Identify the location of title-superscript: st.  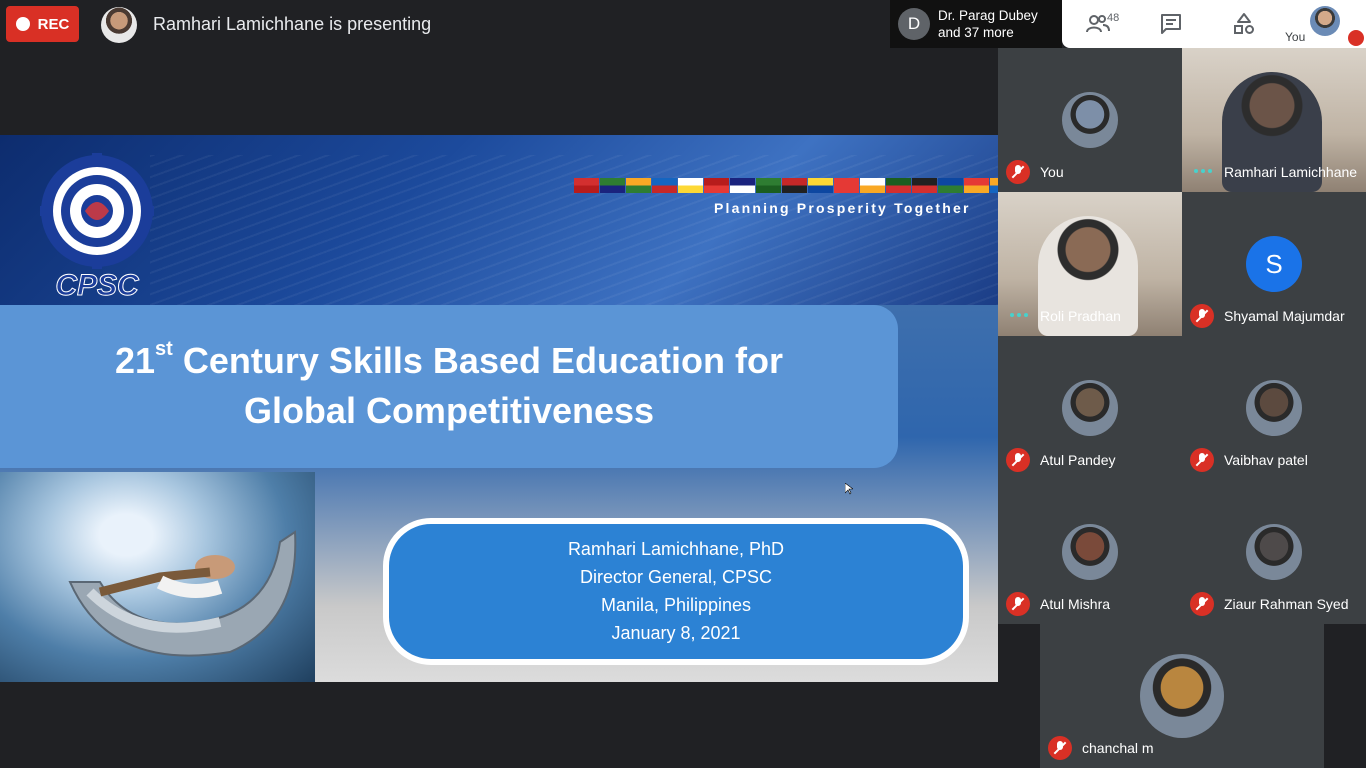
(164, 349).